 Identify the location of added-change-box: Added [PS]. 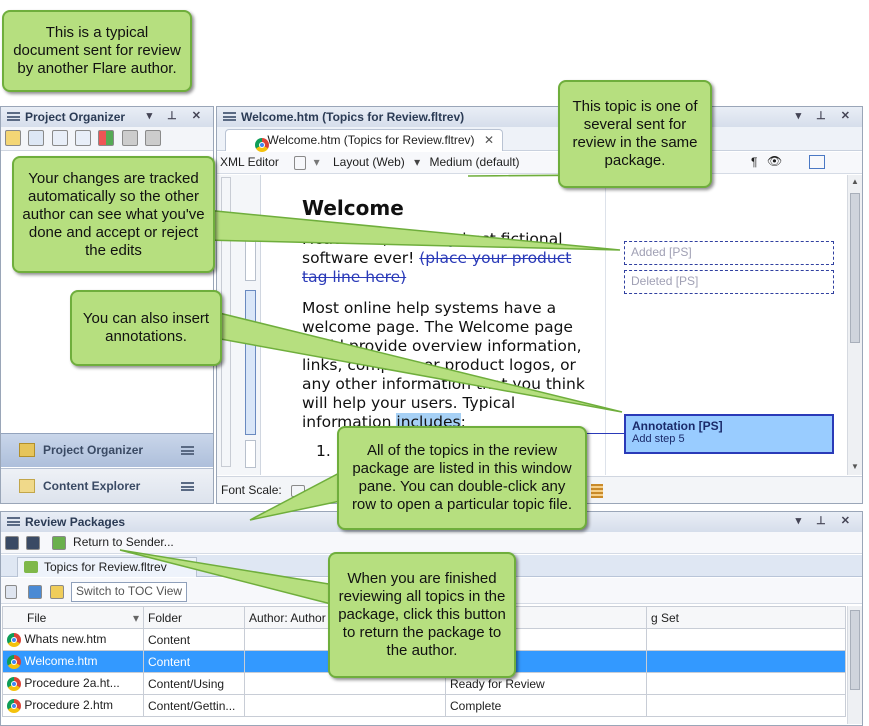
(729, 253).